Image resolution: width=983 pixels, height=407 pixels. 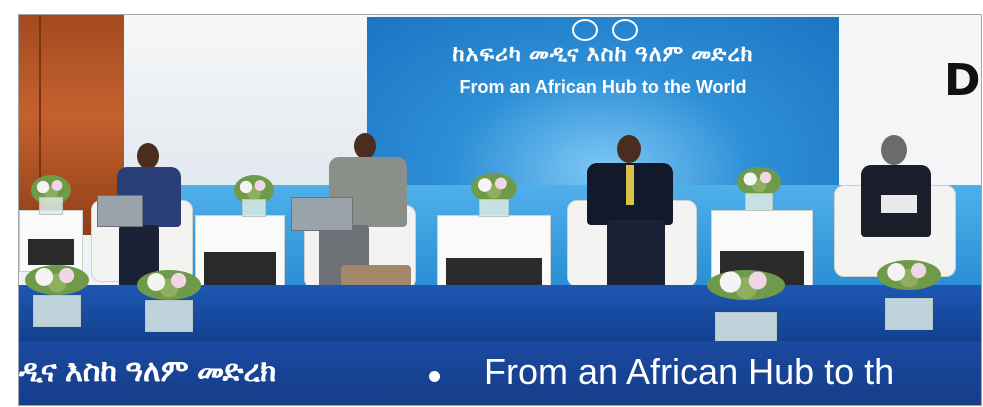 I want to click on banner-english-text: From an African Hub to the World, so click(x=603, y=87).